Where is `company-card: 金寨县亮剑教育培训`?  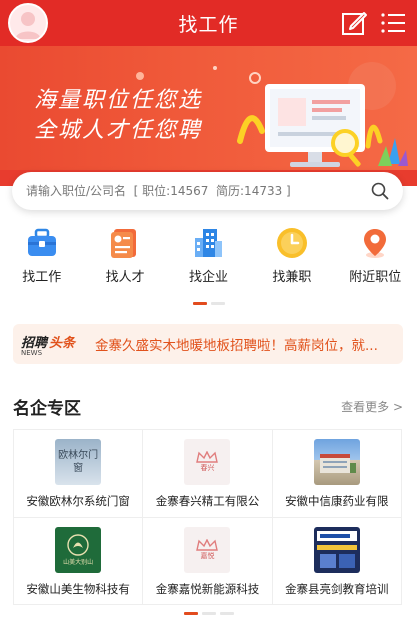 company-card: 金寨县亮剑教育培训 is located at coordinates (337, 561).